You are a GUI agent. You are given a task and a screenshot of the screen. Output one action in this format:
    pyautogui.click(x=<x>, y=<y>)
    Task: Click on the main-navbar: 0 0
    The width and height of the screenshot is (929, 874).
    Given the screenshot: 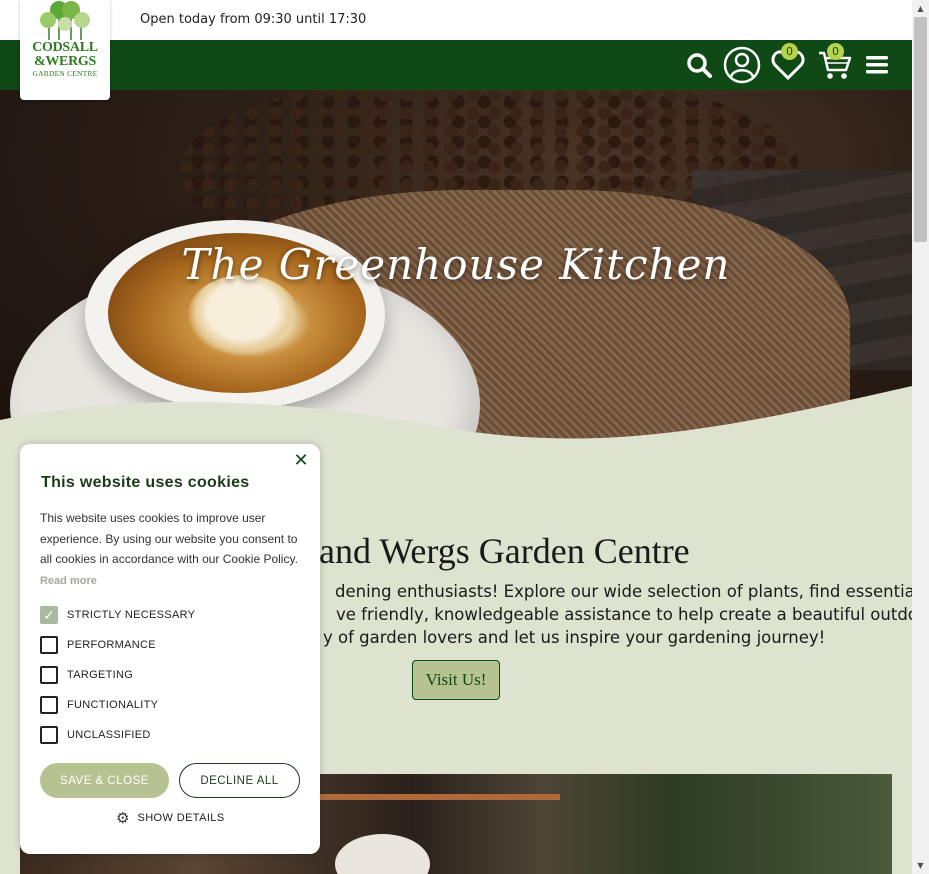 What is the action you would take?
    pyautogui.click(x=456, y=65)
    